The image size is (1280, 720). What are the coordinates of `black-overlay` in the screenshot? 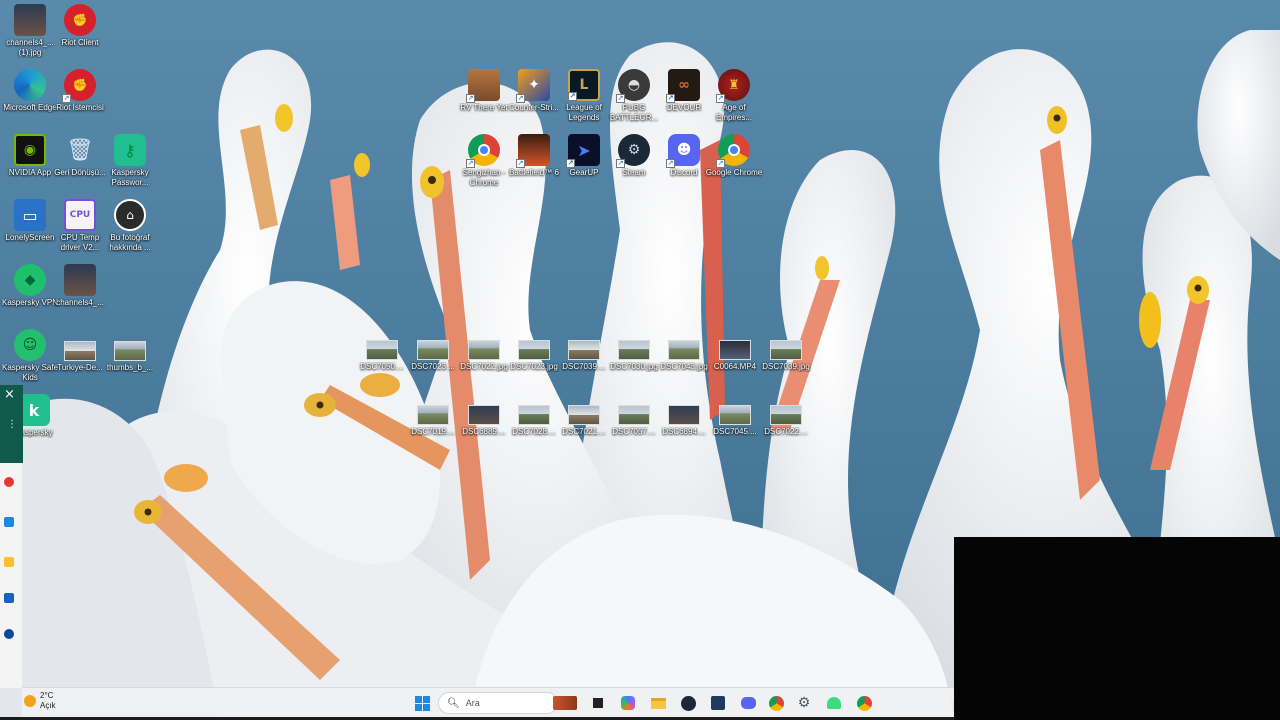 It's located at (1117, 628).